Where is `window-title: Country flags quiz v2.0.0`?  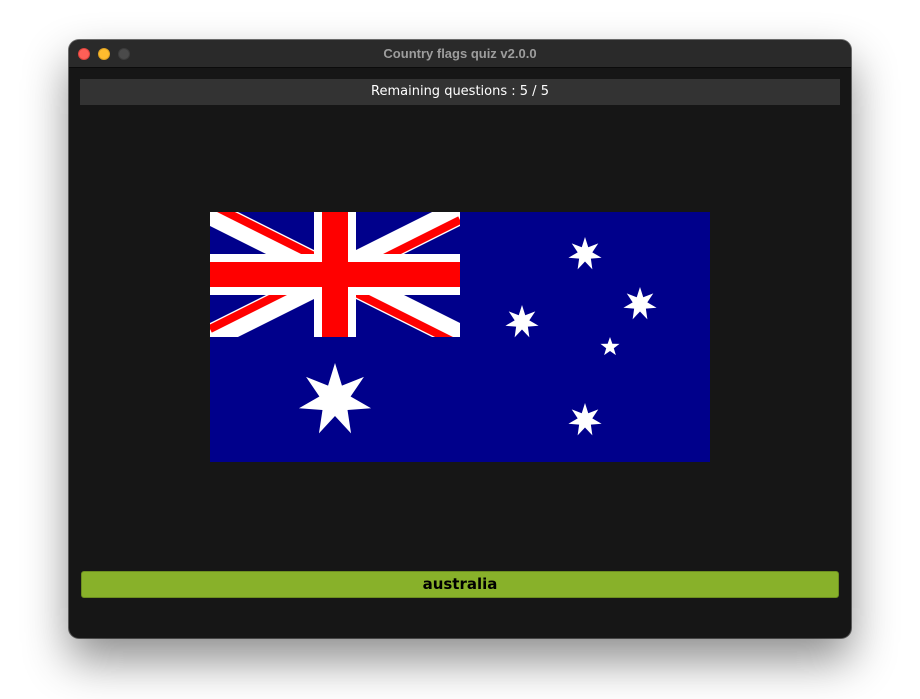 window-title: Country flags quiz v2.0.0 is located at coordinates (460, 53).